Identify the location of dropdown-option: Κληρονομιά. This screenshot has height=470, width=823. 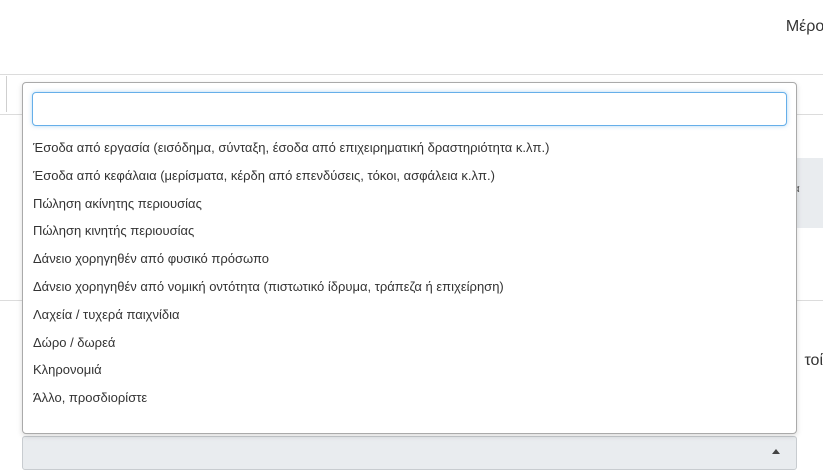
(409, 370).